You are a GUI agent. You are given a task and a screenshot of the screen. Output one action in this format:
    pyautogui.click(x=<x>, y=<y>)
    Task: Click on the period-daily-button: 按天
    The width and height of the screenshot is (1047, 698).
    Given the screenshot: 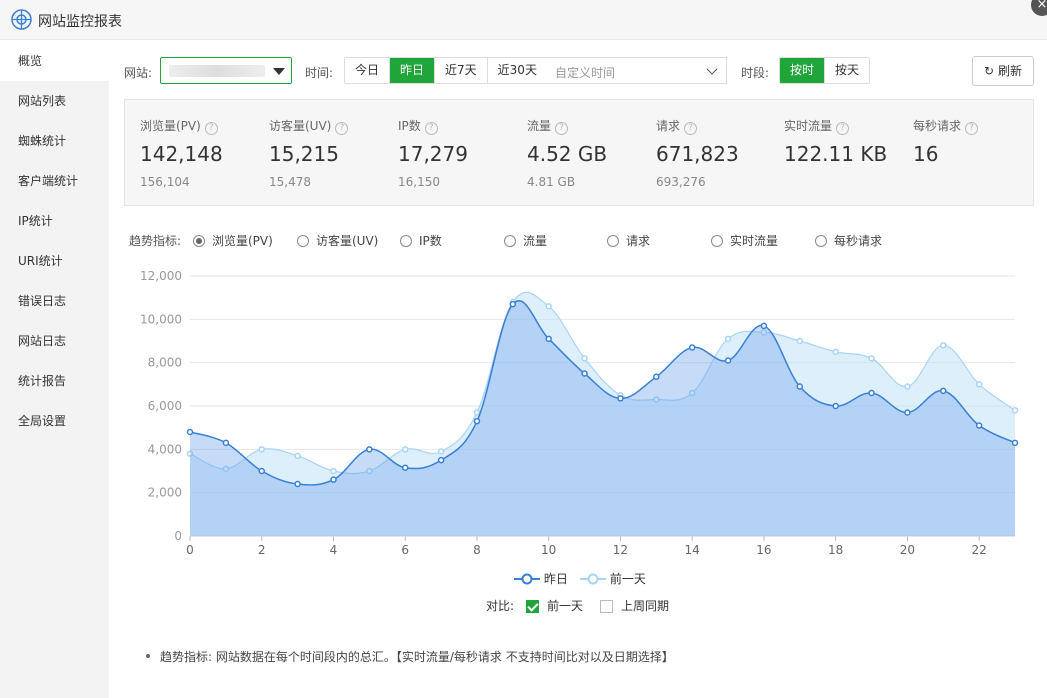 What is the action you would take?
    pyautogui.click(x=847, y=70)
    